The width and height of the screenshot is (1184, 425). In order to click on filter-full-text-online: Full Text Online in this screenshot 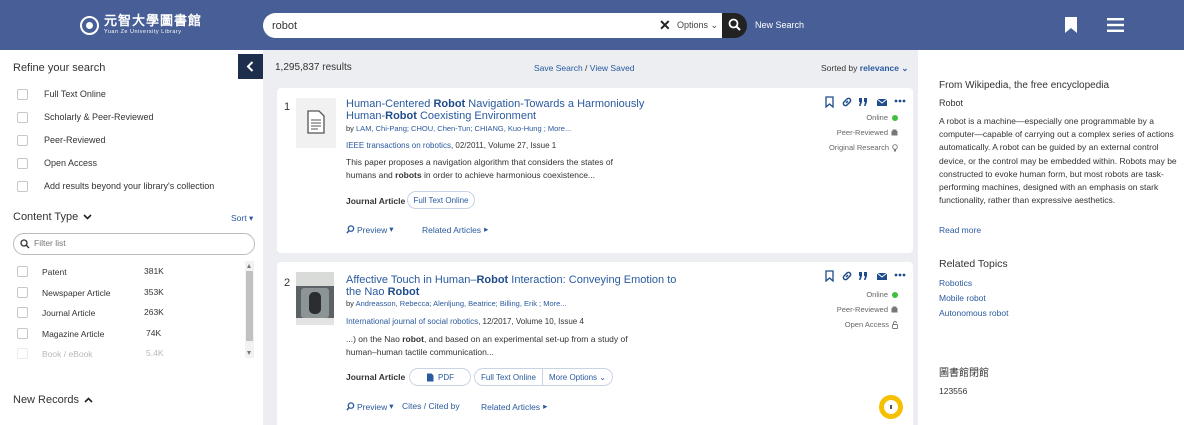, I will do `click(61, 94)`.